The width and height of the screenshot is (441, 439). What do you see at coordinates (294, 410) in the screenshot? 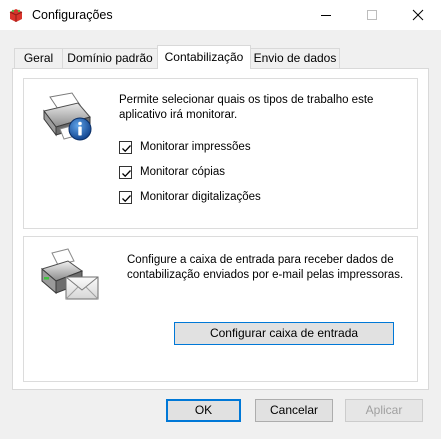
I see `cancel-button: Cancelar` at bounding box center [294, 410].